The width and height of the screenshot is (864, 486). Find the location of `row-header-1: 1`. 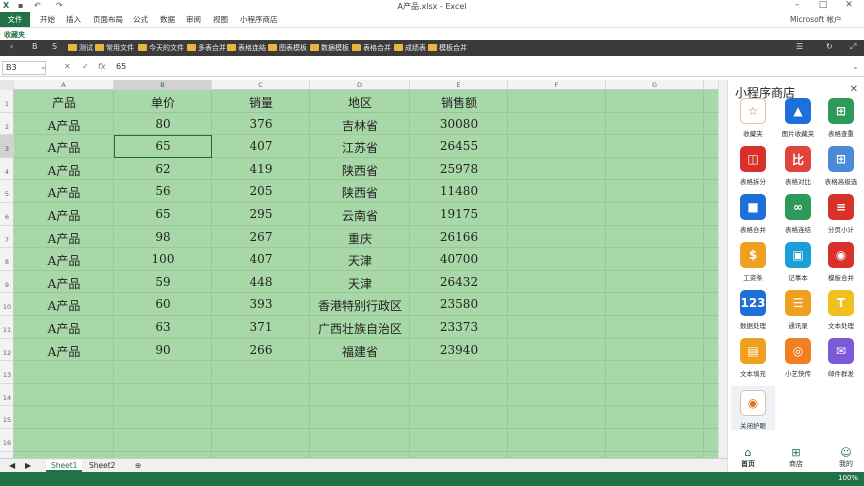

row-header-1: 1 is located at coordinates (7, 101).